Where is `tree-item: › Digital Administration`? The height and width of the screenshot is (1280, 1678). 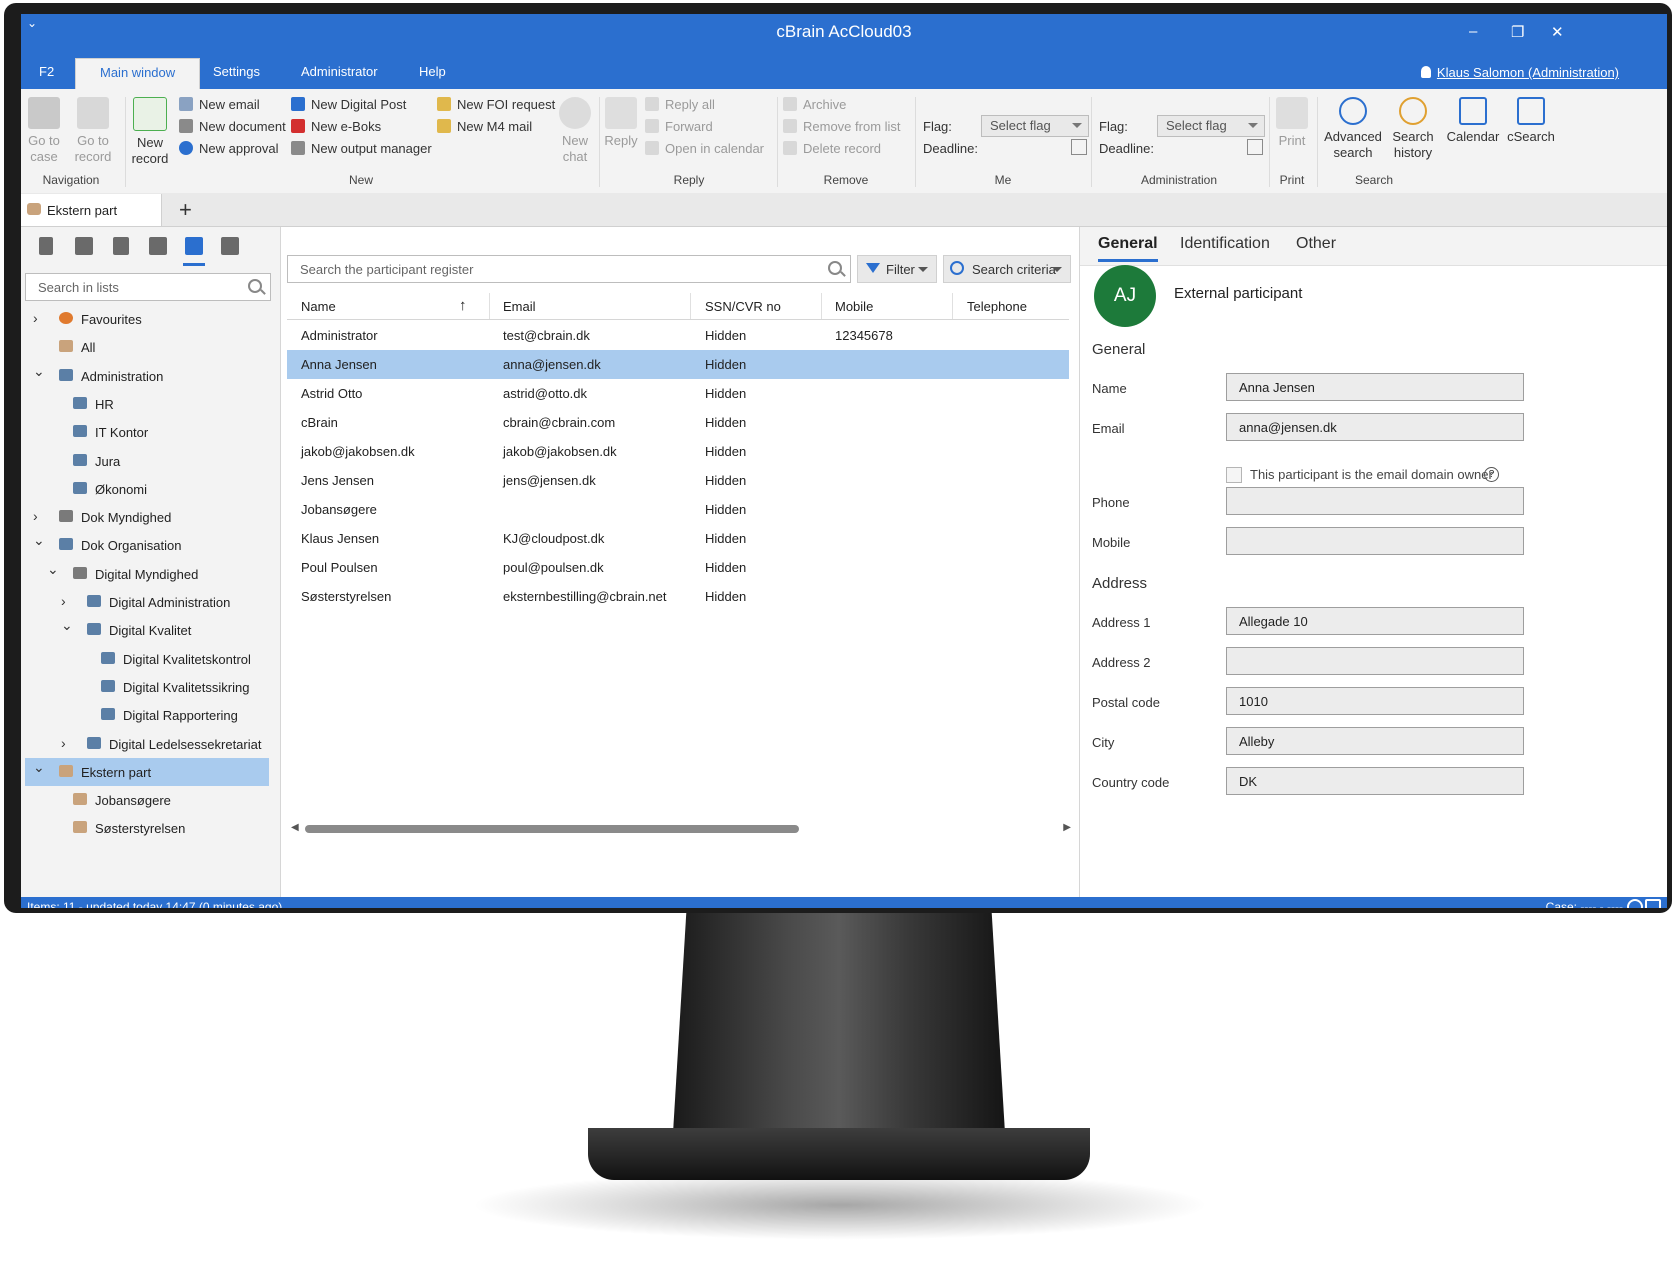 tree-item: › Digital Administration is located at coordinates (147, 602).